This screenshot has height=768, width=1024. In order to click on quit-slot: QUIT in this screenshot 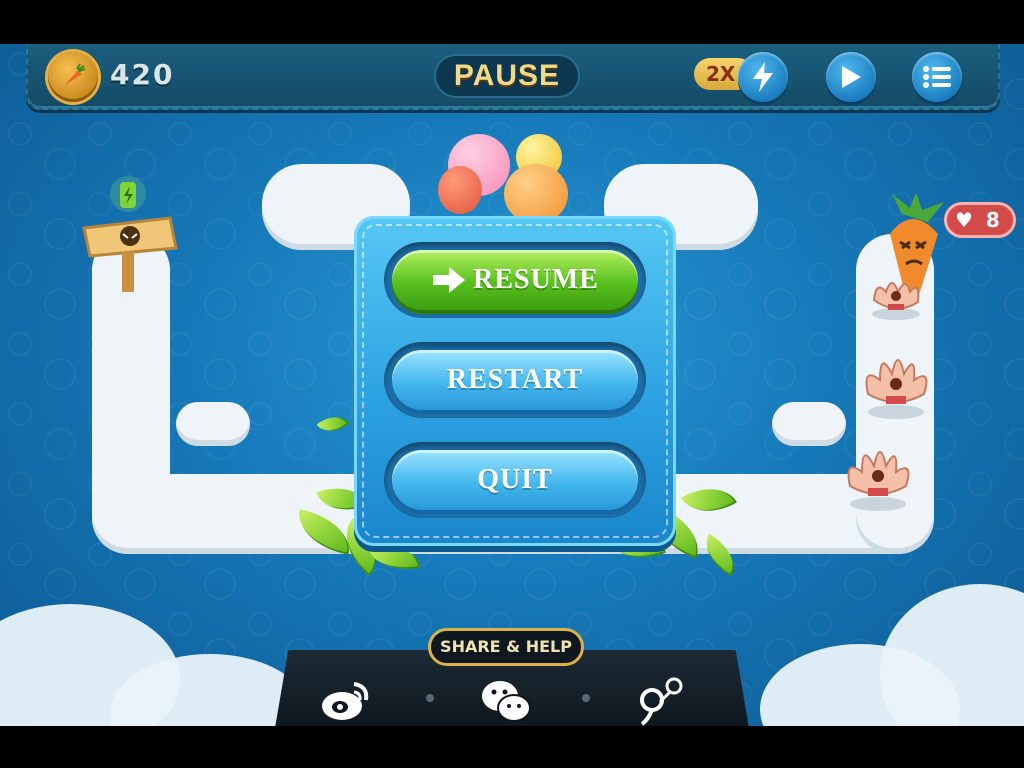, I will do `click(515, 480)`.